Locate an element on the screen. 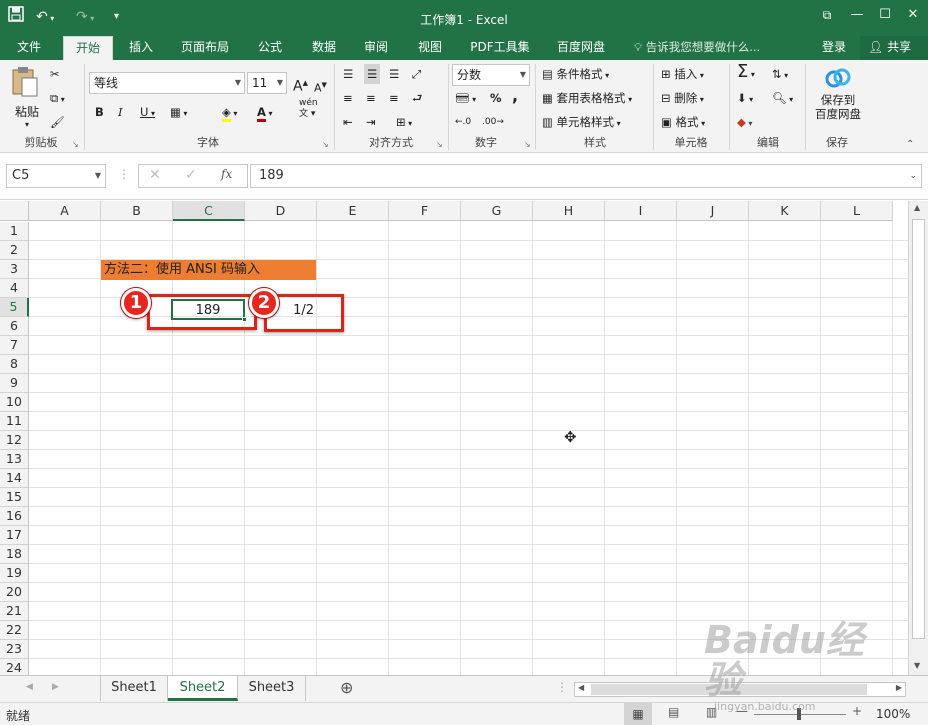 The height and width of the screenshot is (725, 928). percent-button: % is located at coordinates (496, 98).